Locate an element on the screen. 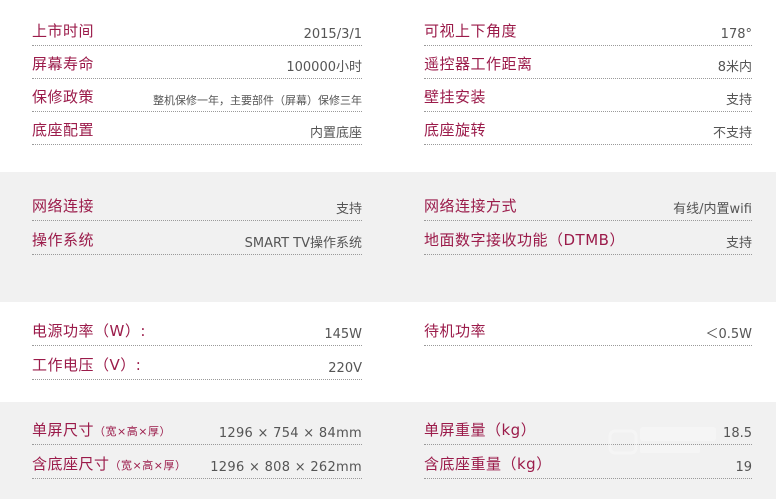 Image resolution: width=776 pixels, height=499 pixels. spec-row: 保修政策 整机保修一年，主要部件（屏幕）保修三年 is located at coordinates (197, 100).